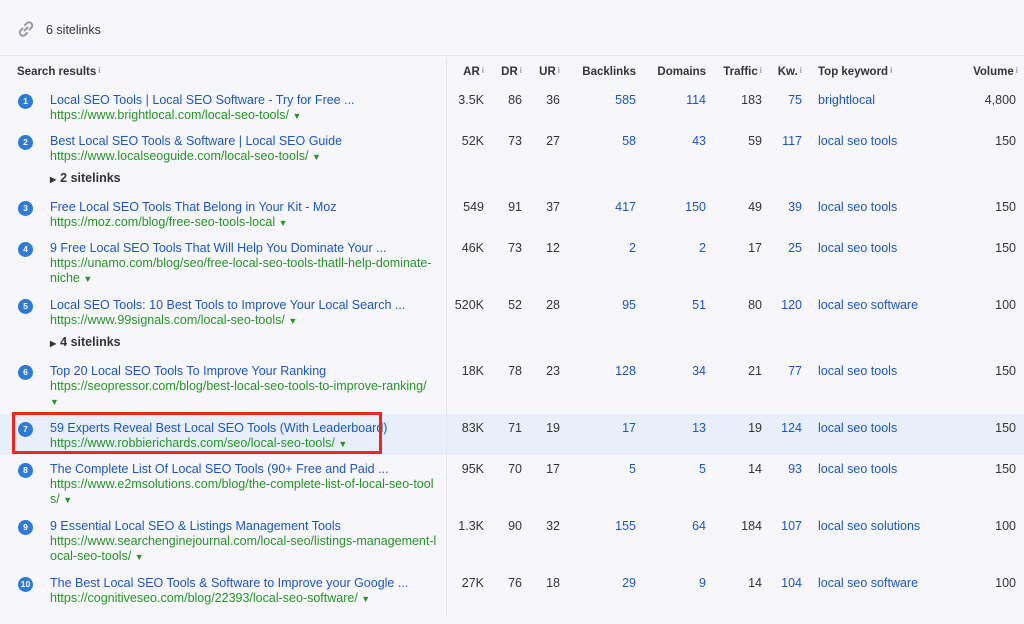  Describe the element at coordinates (788, 324) in the screenshot. I see `kw-link: 120` at that location.